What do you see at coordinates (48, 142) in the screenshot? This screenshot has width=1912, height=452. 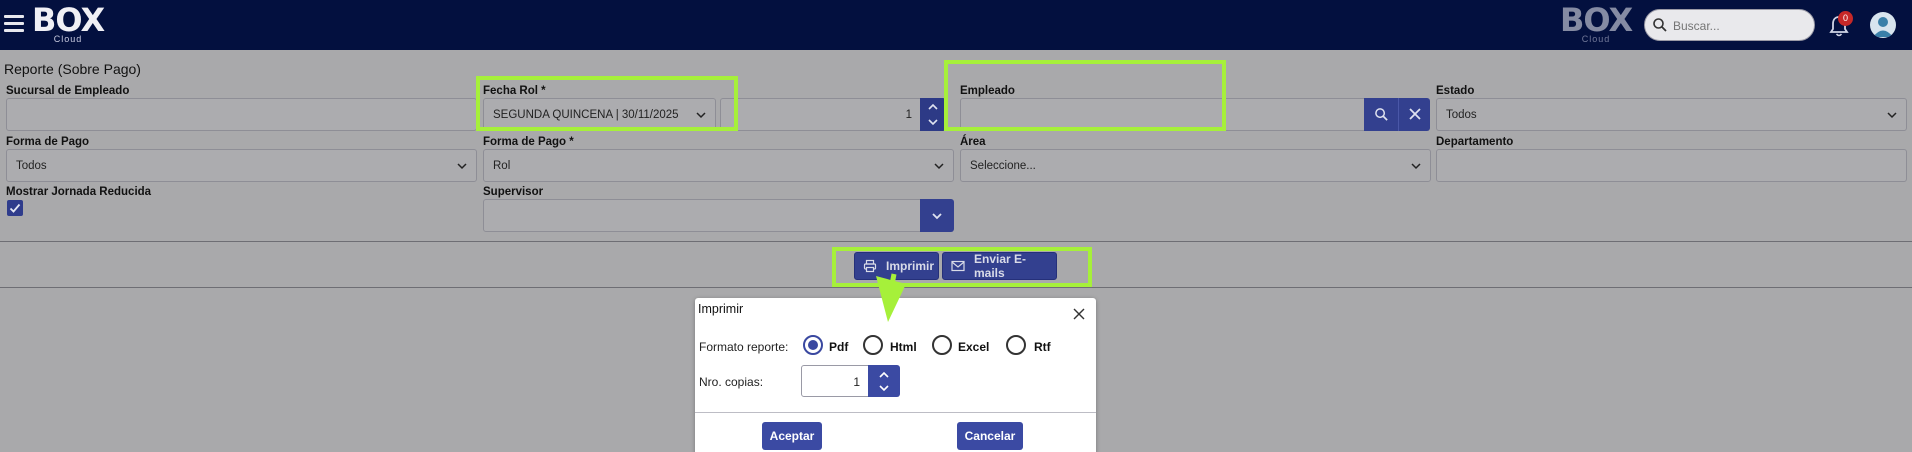 I see `forma-pago-label: Forma de Pago` at bounding box center [48, 142].